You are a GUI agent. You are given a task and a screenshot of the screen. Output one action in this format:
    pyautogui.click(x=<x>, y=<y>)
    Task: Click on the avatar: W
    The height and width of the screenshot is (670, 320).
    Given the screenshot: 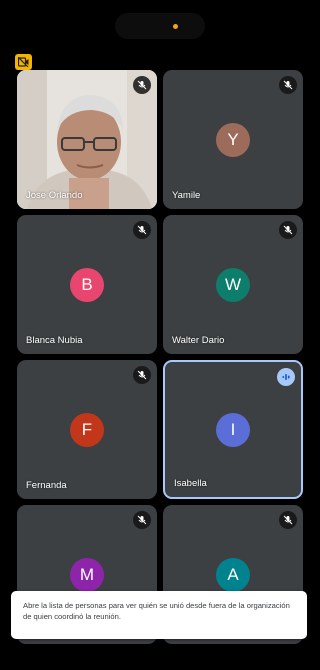 What is the action you would take?
    pyautogui.click(x=233, y=284)
    